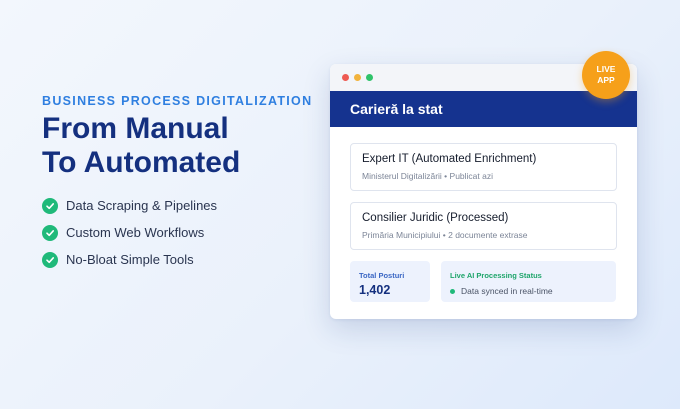 The width and height of the screenshot is (680, 409). Describe the element at coordinates (483, 109) in the screenshot. I see `app-header: Carieră la stat` at that location.